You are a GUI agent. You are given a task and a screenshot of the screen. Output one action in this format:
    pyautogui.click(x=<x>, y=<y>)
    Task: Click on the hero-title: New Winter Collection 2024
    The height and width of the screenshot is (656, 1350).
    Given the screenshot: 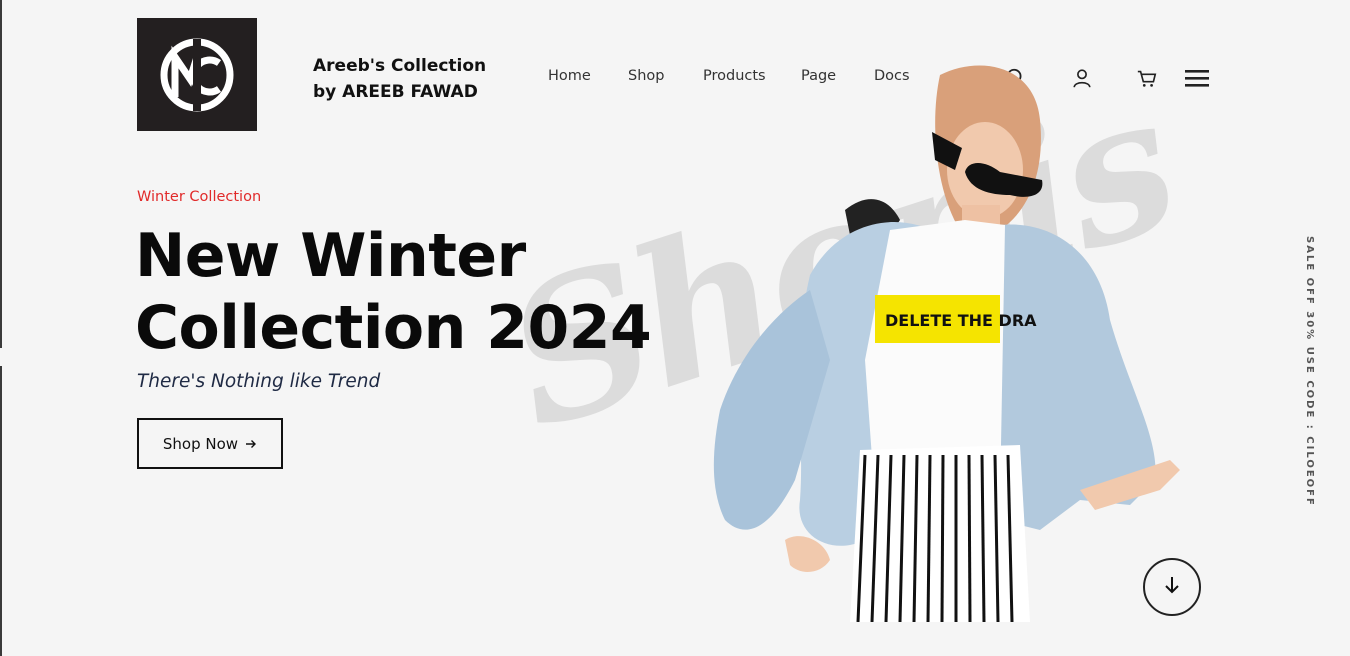 What is the action you would take?
    pyautogui.click(x=415, y=292)
    